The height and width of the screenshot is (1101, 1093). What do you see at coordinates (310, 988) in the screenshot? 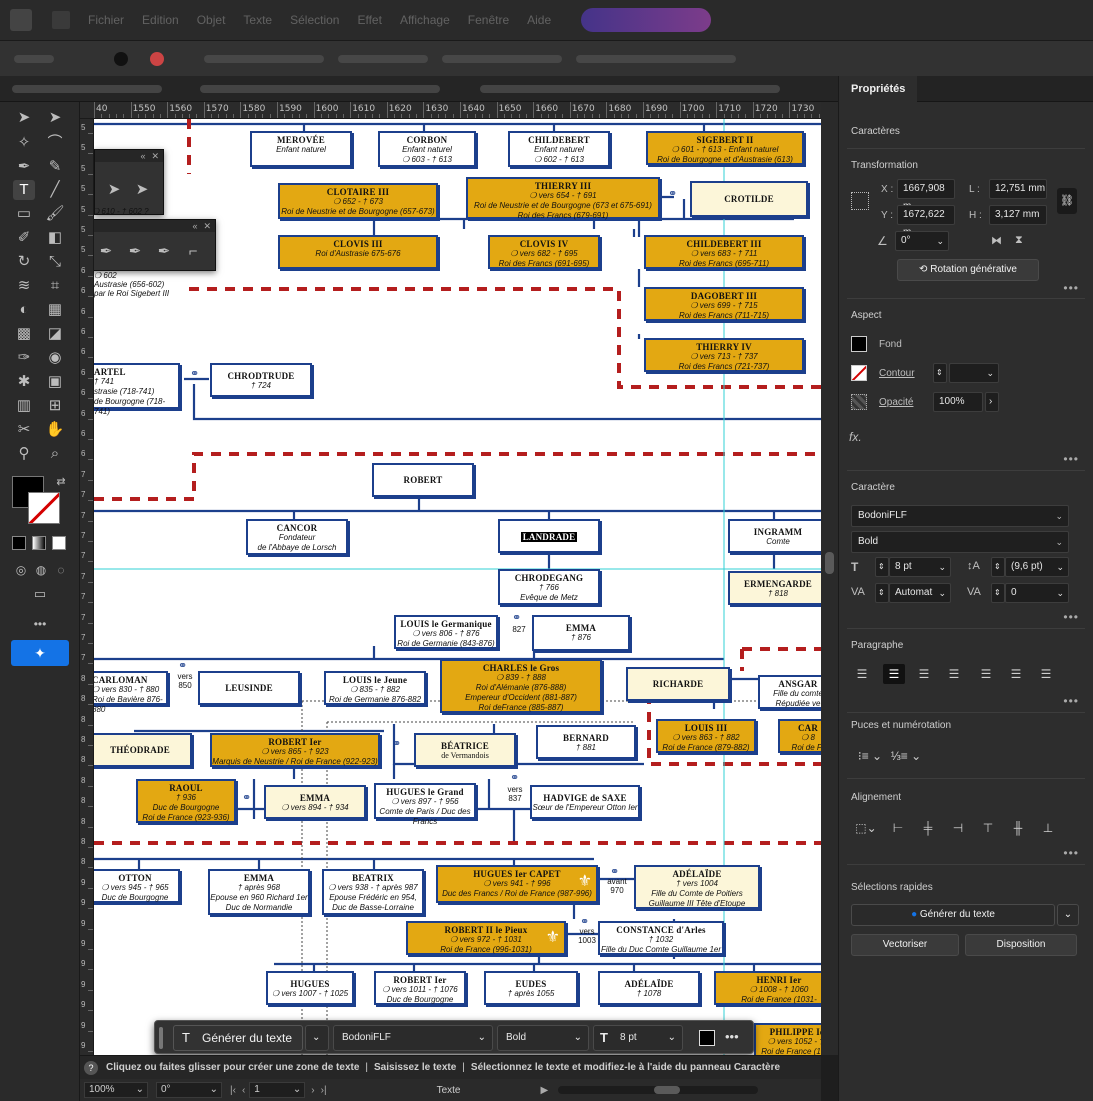
I see `person-card-hugues: HUGUES ❍ vers 1007 - † 1025` at bounding box center [310, 988].